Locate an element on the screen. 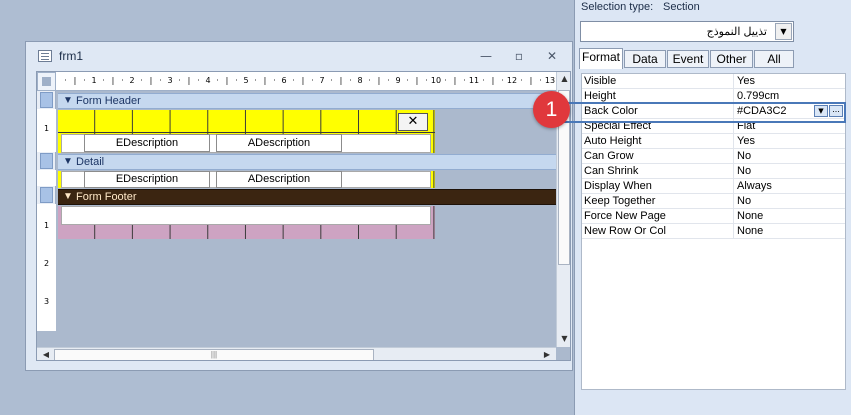 This screenshot has height=415, width=851. section-label: Form Header is located at coordinates (108, 101).